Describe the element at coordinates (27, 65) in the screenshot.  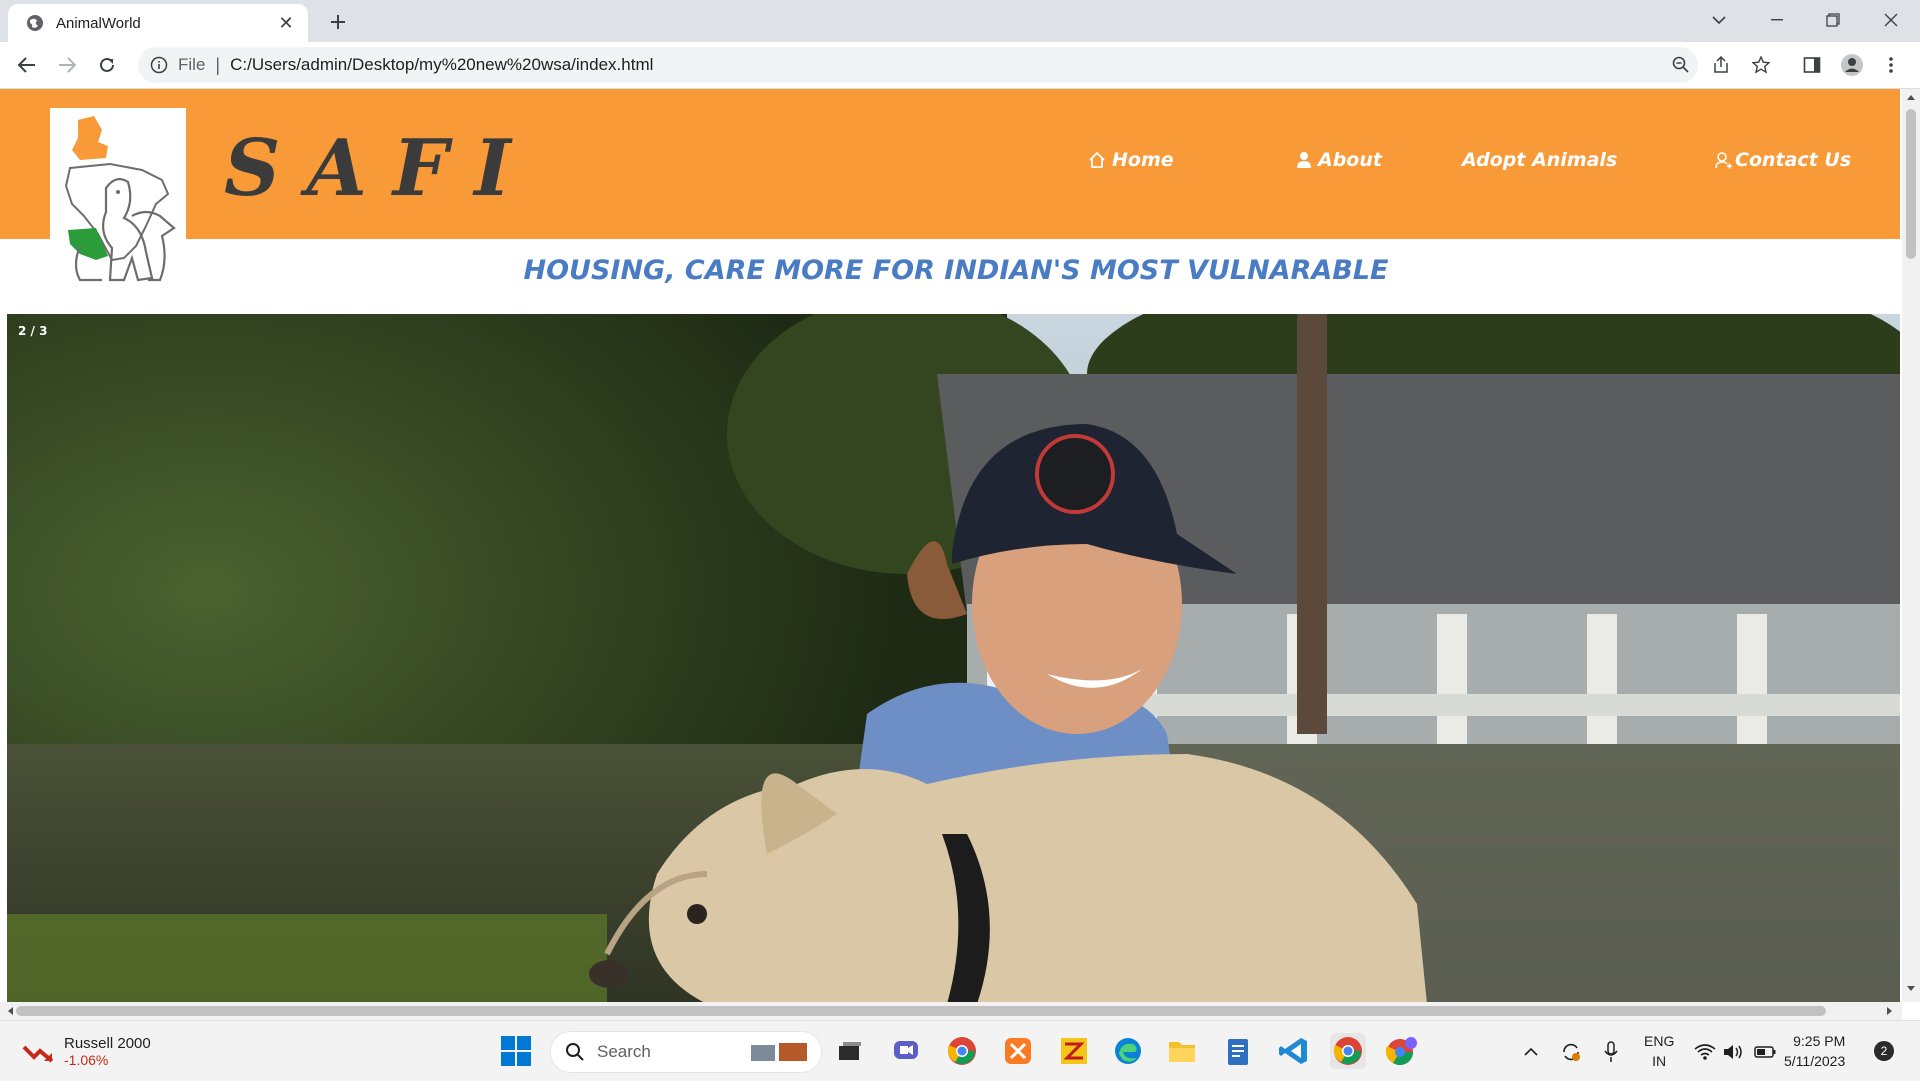
I see `back-icon` at that location.